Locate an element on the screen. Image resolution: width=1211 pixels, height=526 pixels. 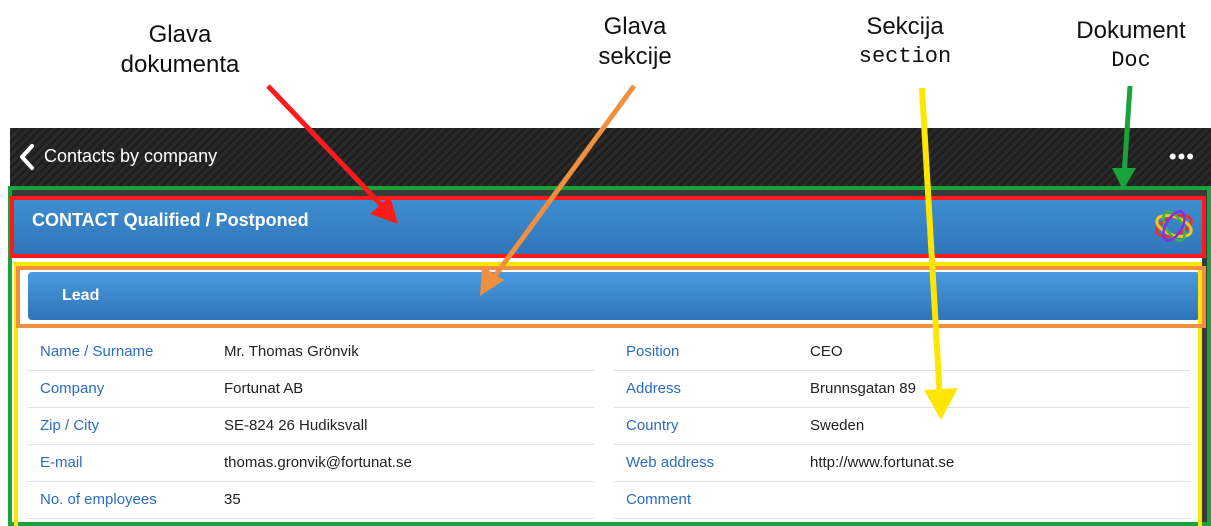
field-row: Country Sweden is located at coordinates (902, 426).